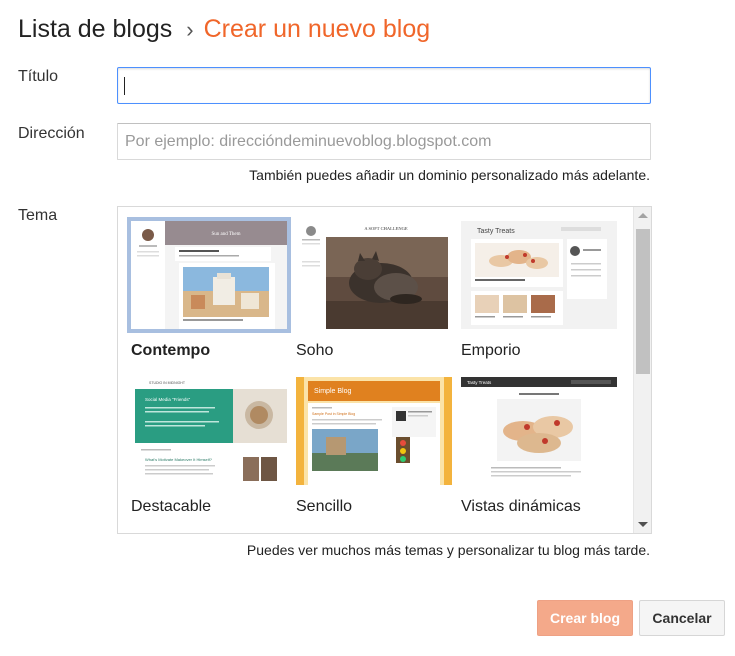 The height and width of the screenshot is (656, 735). Describe the element at coordinates (374, 275) in the screenshot. I see `theme-soho-preview: A SOFT CHALLENGE` at that location.